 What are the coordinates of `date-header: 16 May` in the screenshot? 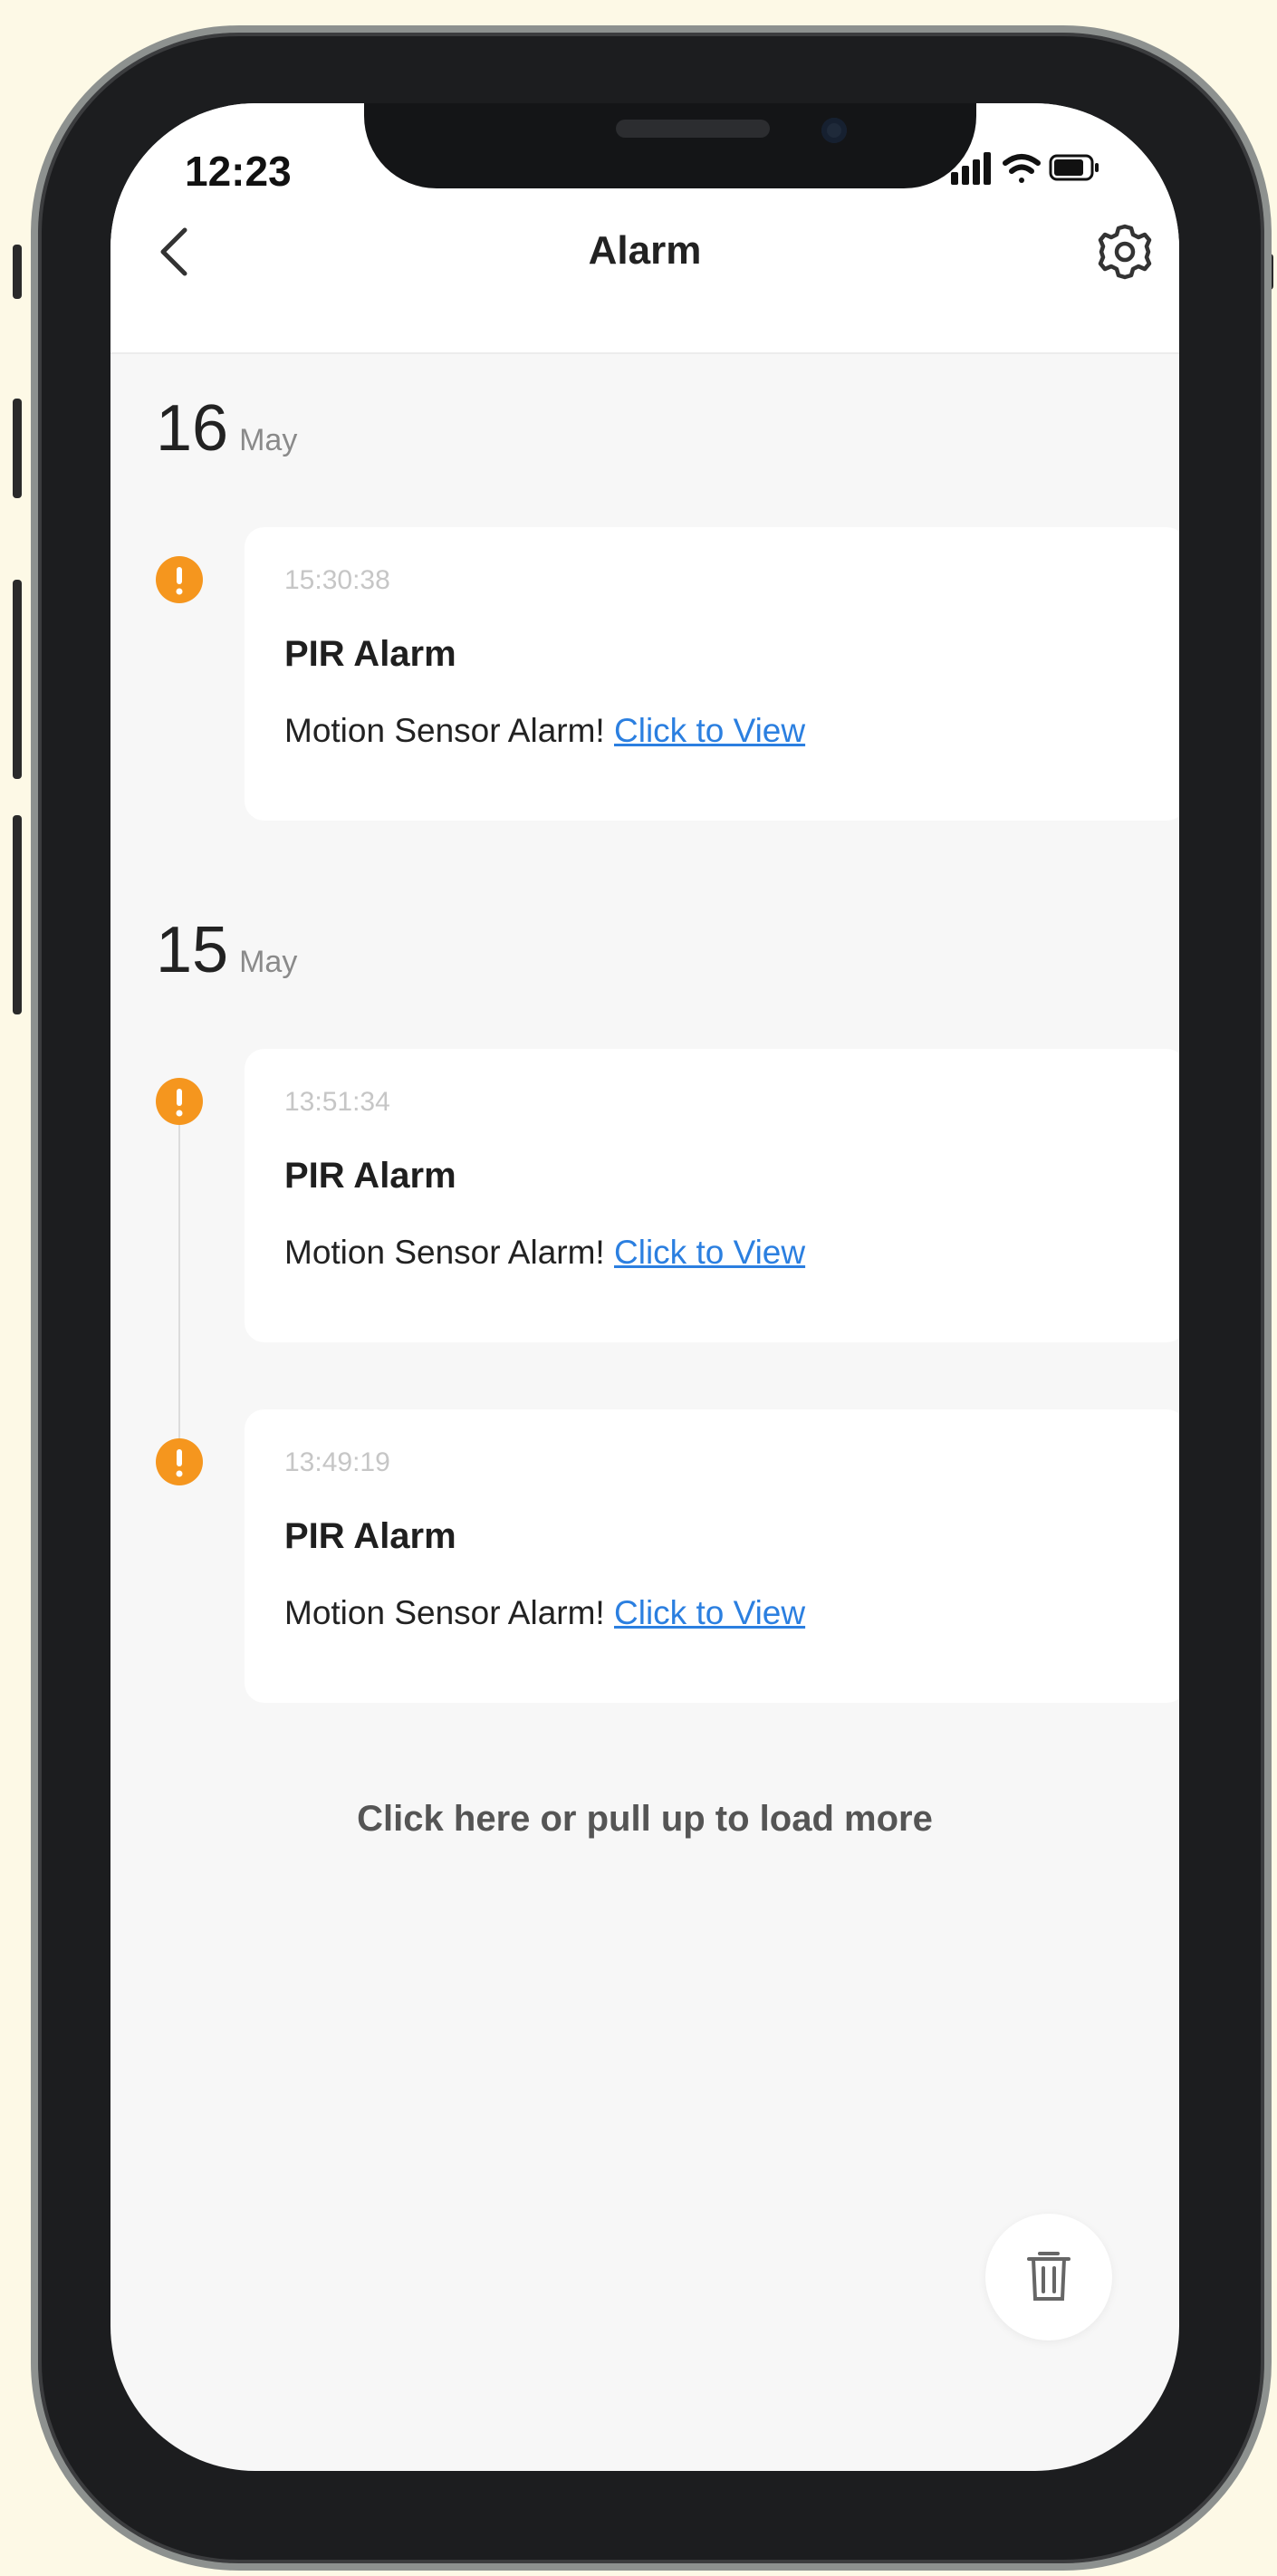 It's located at (227, 428).